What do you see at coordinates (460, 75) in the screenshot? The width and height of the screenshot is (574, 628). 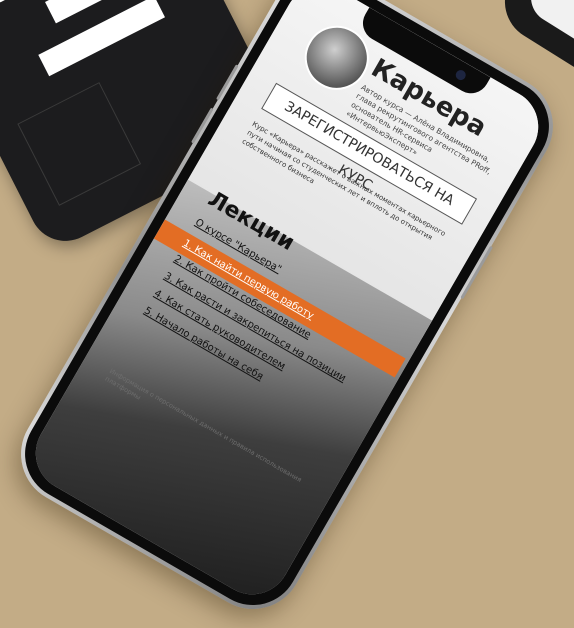 I see `camera-icon` at bounding box center [460, 75].